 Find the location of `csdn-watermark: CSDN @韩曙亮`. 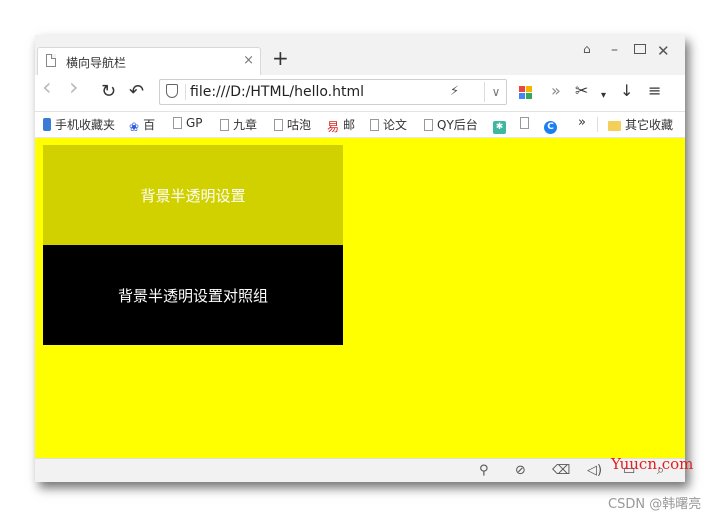

csdn-watermark: CSDN @韩曙亮 is located at coordinates (655, 504).